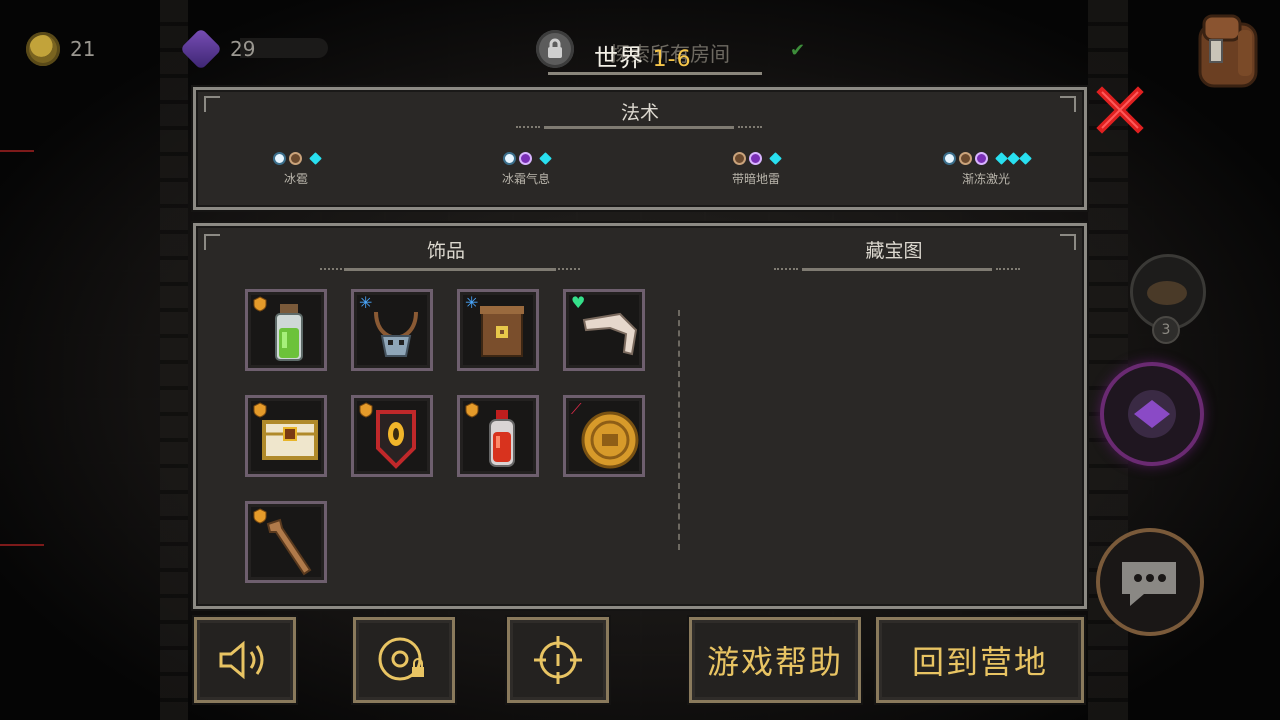  What do you see at coordinates (655, 73) in the screenshot?
I see `title-underline` at bounding box center [655, 73].